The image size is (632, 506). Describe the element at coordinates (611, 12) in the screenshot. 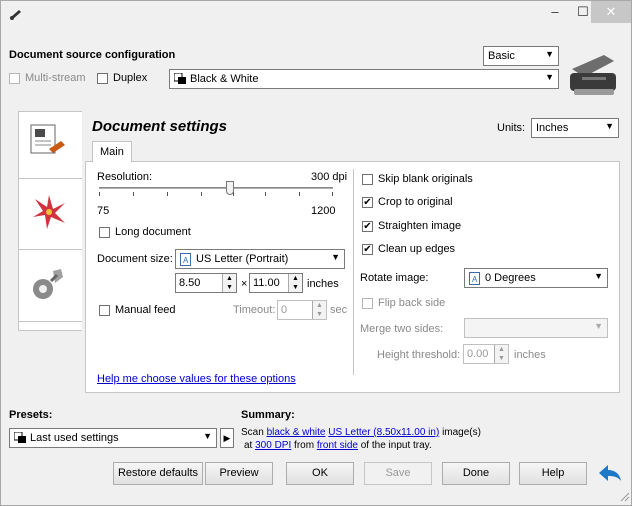

I see `close-button: ✕` at that location.